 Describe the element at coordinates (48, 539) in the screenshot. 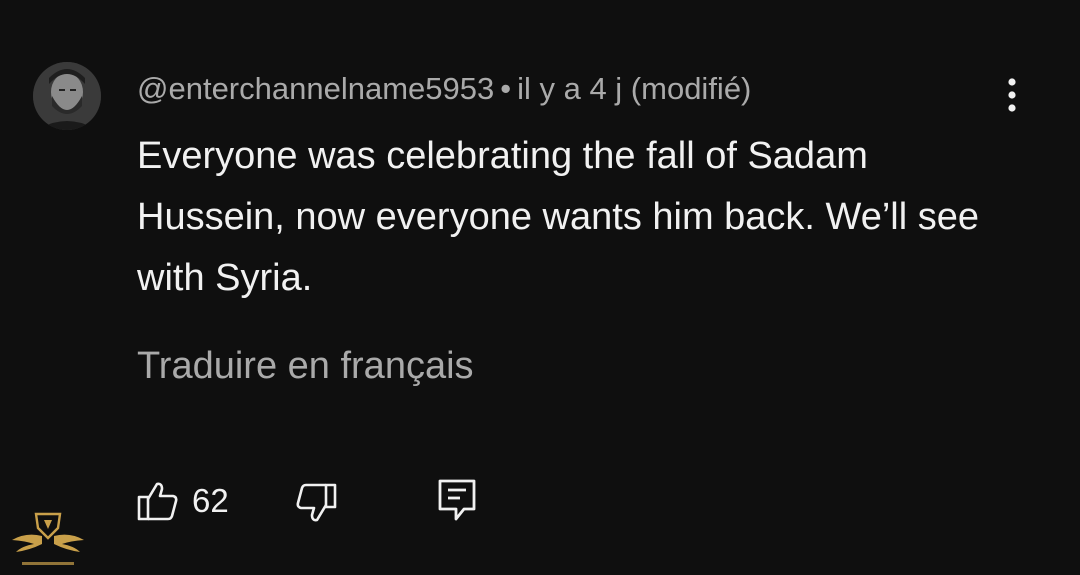

I see `winged-shield-logo` at that location.